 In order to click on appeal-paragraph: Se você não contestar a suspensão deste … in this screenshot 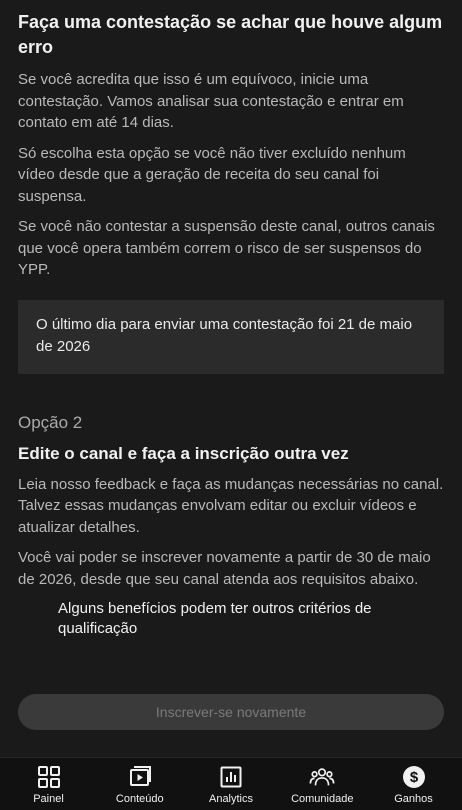, I will do `click(226, 248)`.